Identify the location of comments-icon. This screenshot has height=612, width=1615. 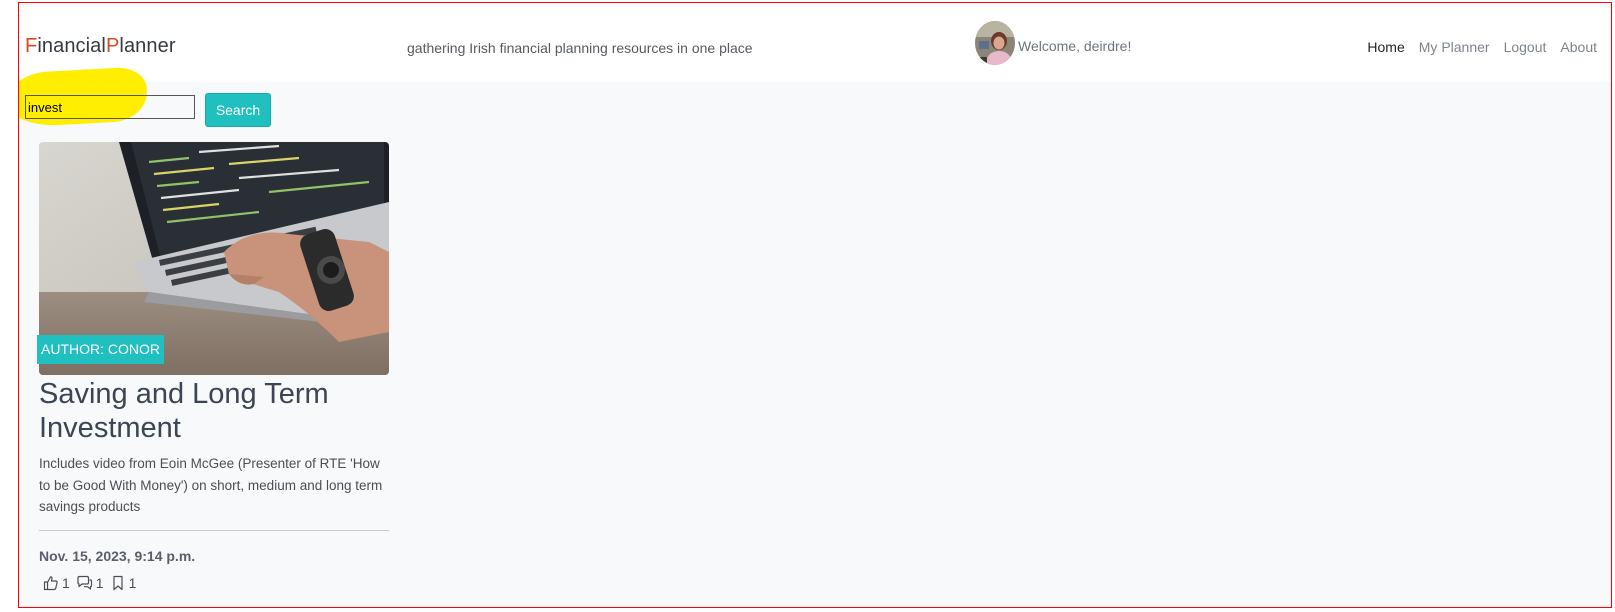
(84, 582).